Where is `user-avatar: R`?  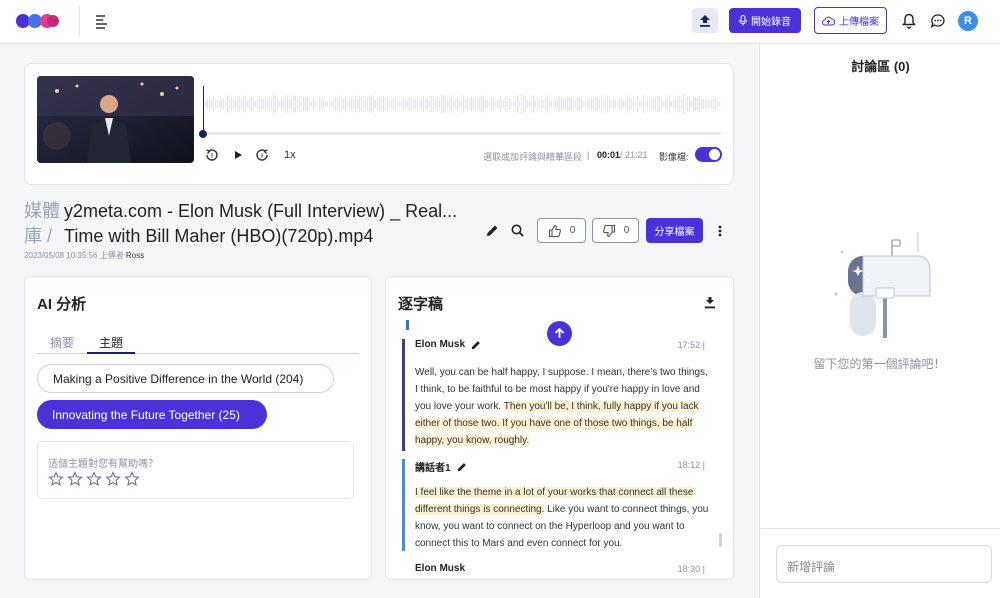 user-avatar: R is located at coordinates (968, 21).